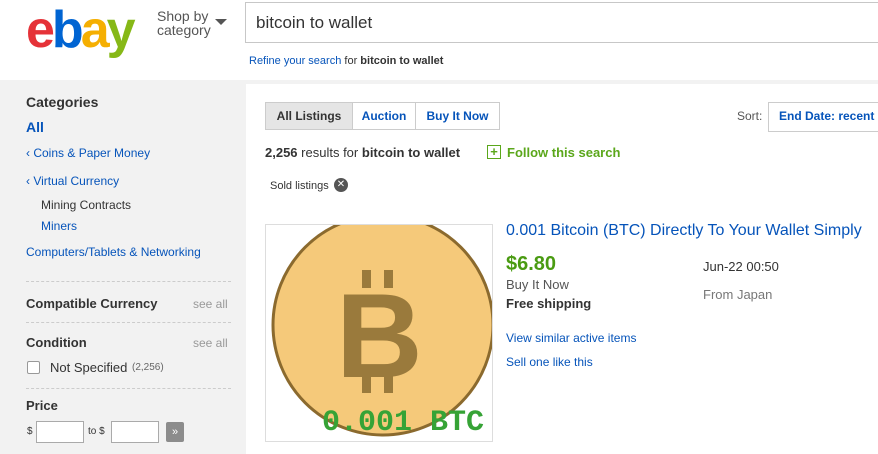 The image size is (878, 454). What do you see at coordinates (56, 342) in the screenshot?
I see `condition-heading: Condition` at bounding box center [56, 342].